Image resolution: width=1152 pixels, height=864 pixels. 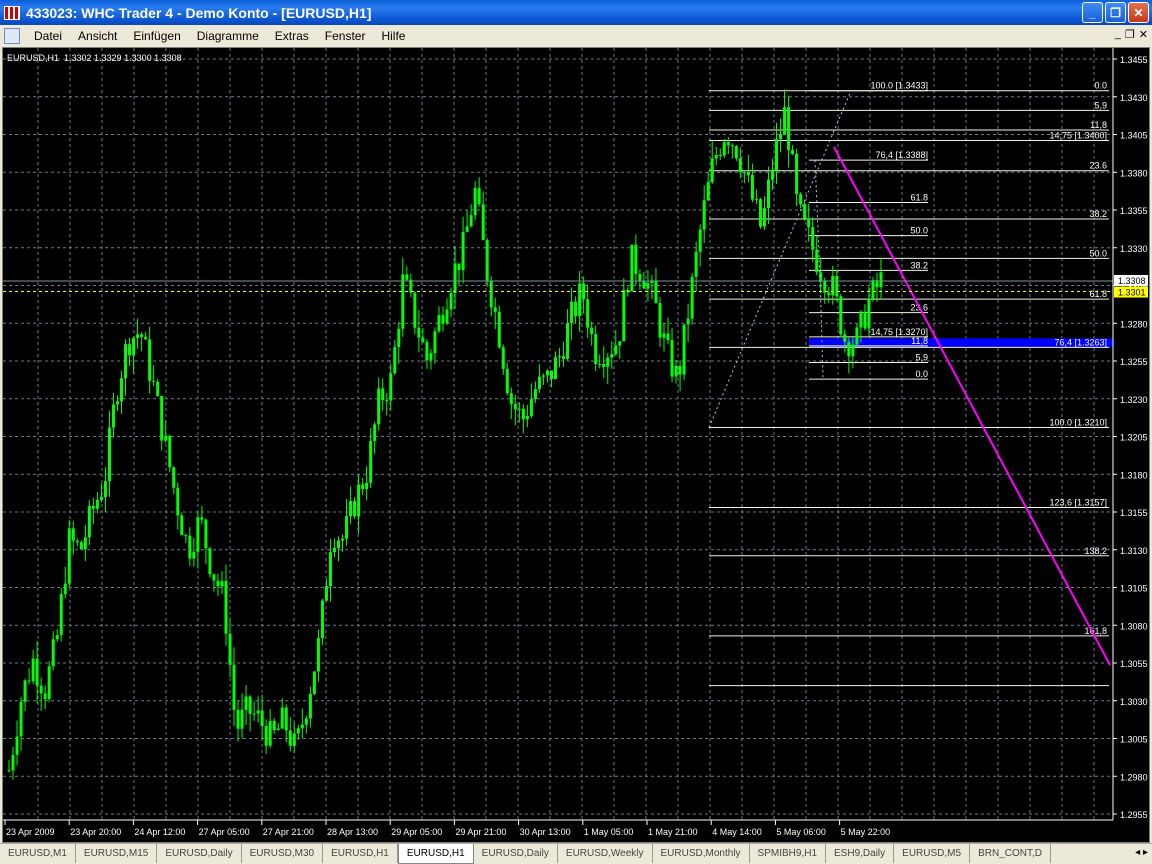 What do you see at coordinates (919, 341) in the screenshot?
I see `fib-retracement-label: 11,8` at bounding box center [919, 341].